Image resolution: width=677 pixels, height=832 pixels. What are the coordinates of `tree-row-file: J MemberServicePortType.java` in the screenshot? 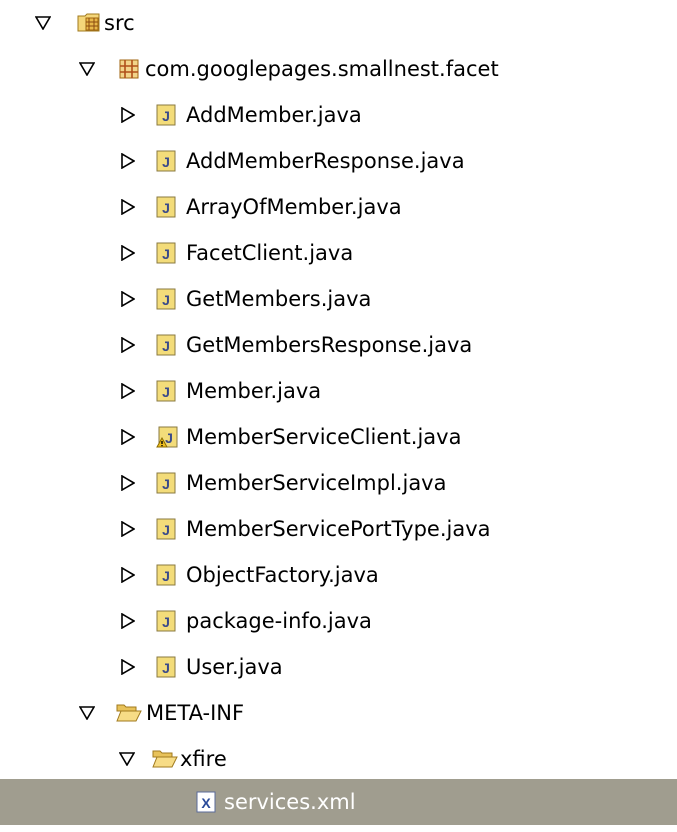 It's located at (338, 529).